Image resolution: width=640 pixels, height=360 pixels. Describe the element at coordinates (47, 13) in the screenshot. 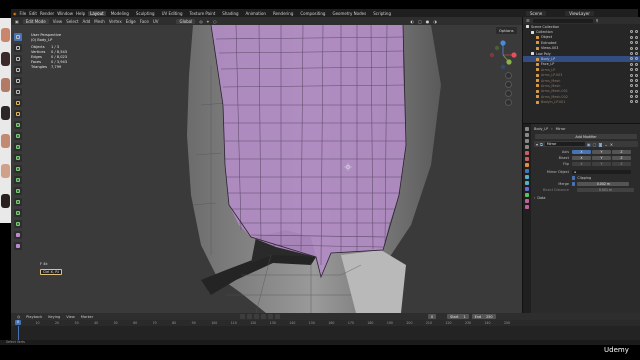

I see `menu-render: Render` at that location.